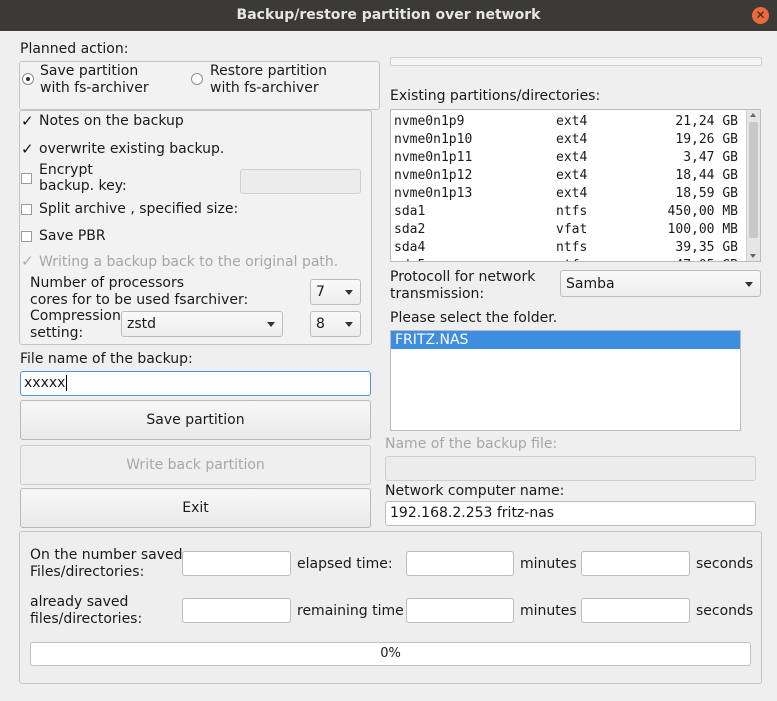 The height and width of the screenshot is (701, 777). Describe the element at coordinates (725, 564) in the screenshot. I see `elapsed-seconds-label: seconds` at that location.